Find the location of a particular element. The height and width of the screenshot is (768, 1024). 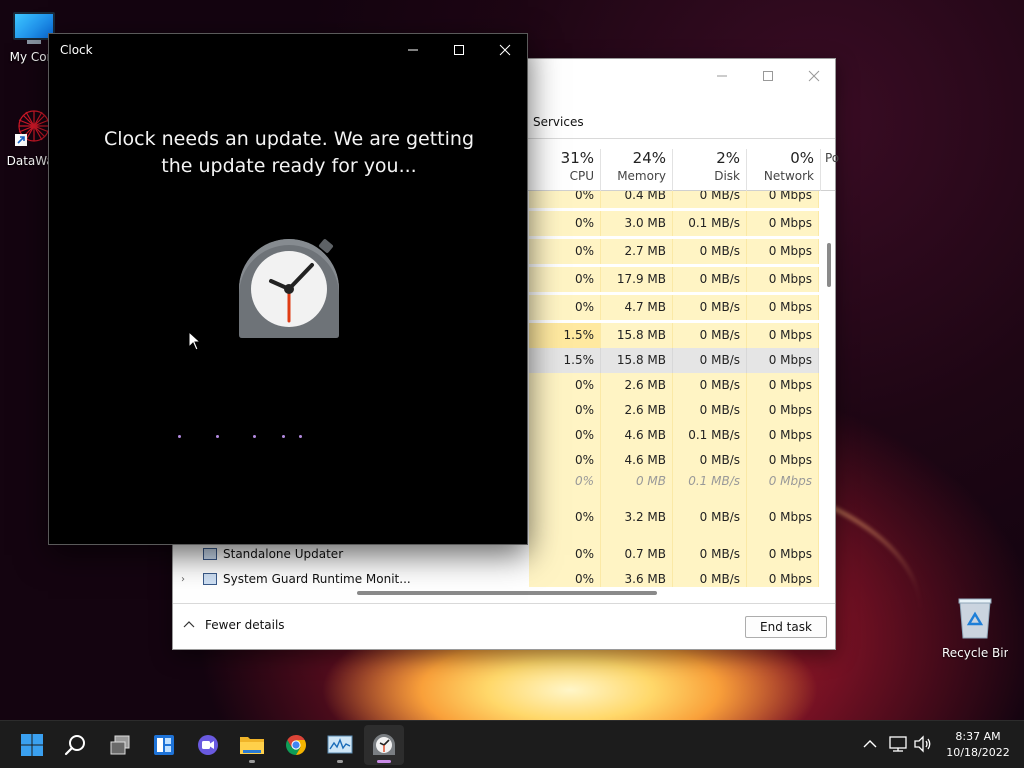

column-header-network: 0% Network is located at coordinates (784, 170).